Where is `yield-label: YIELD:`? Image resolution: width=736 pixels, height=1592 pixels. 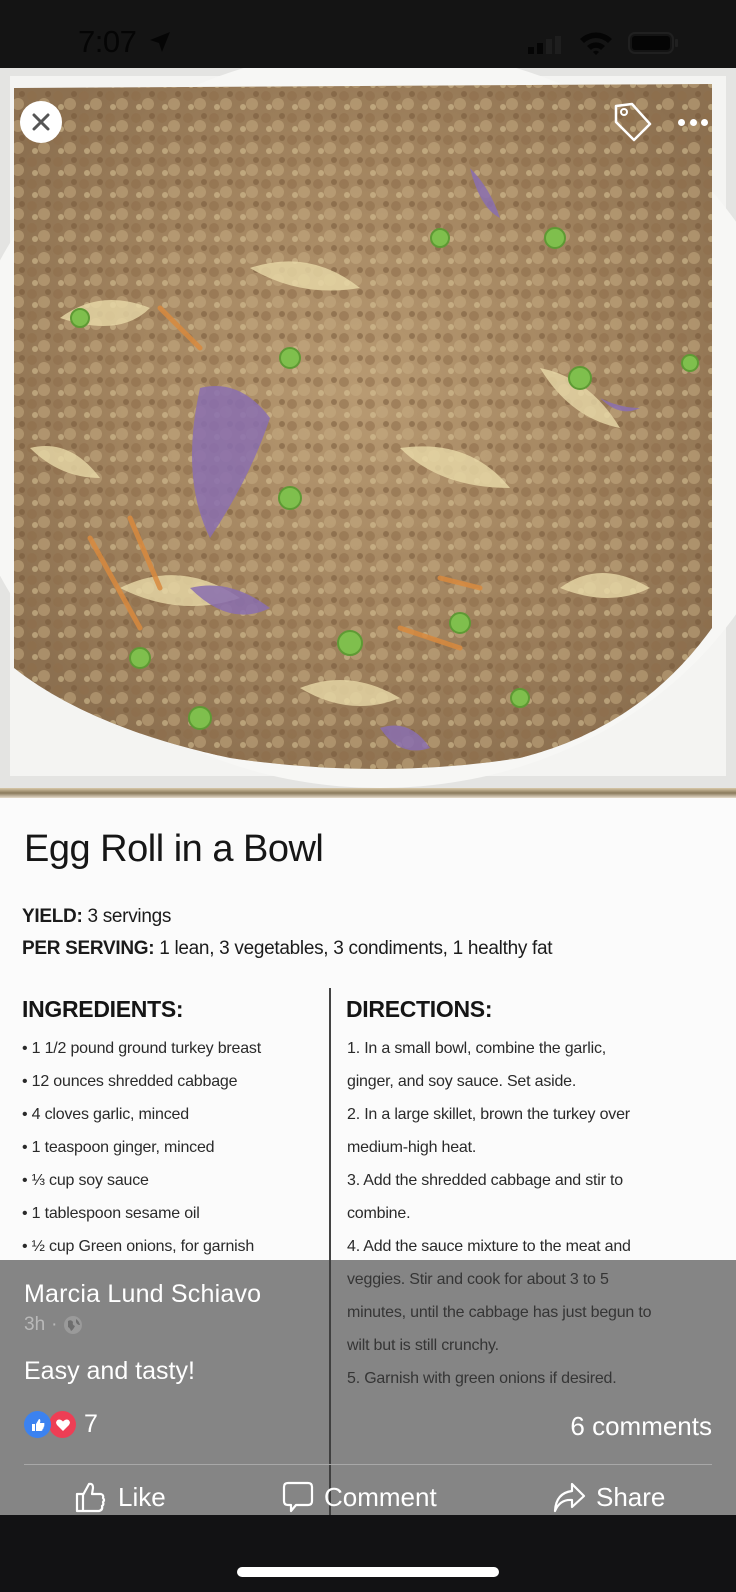
yield-label: YIELD: is located at coordinates (52, 916).